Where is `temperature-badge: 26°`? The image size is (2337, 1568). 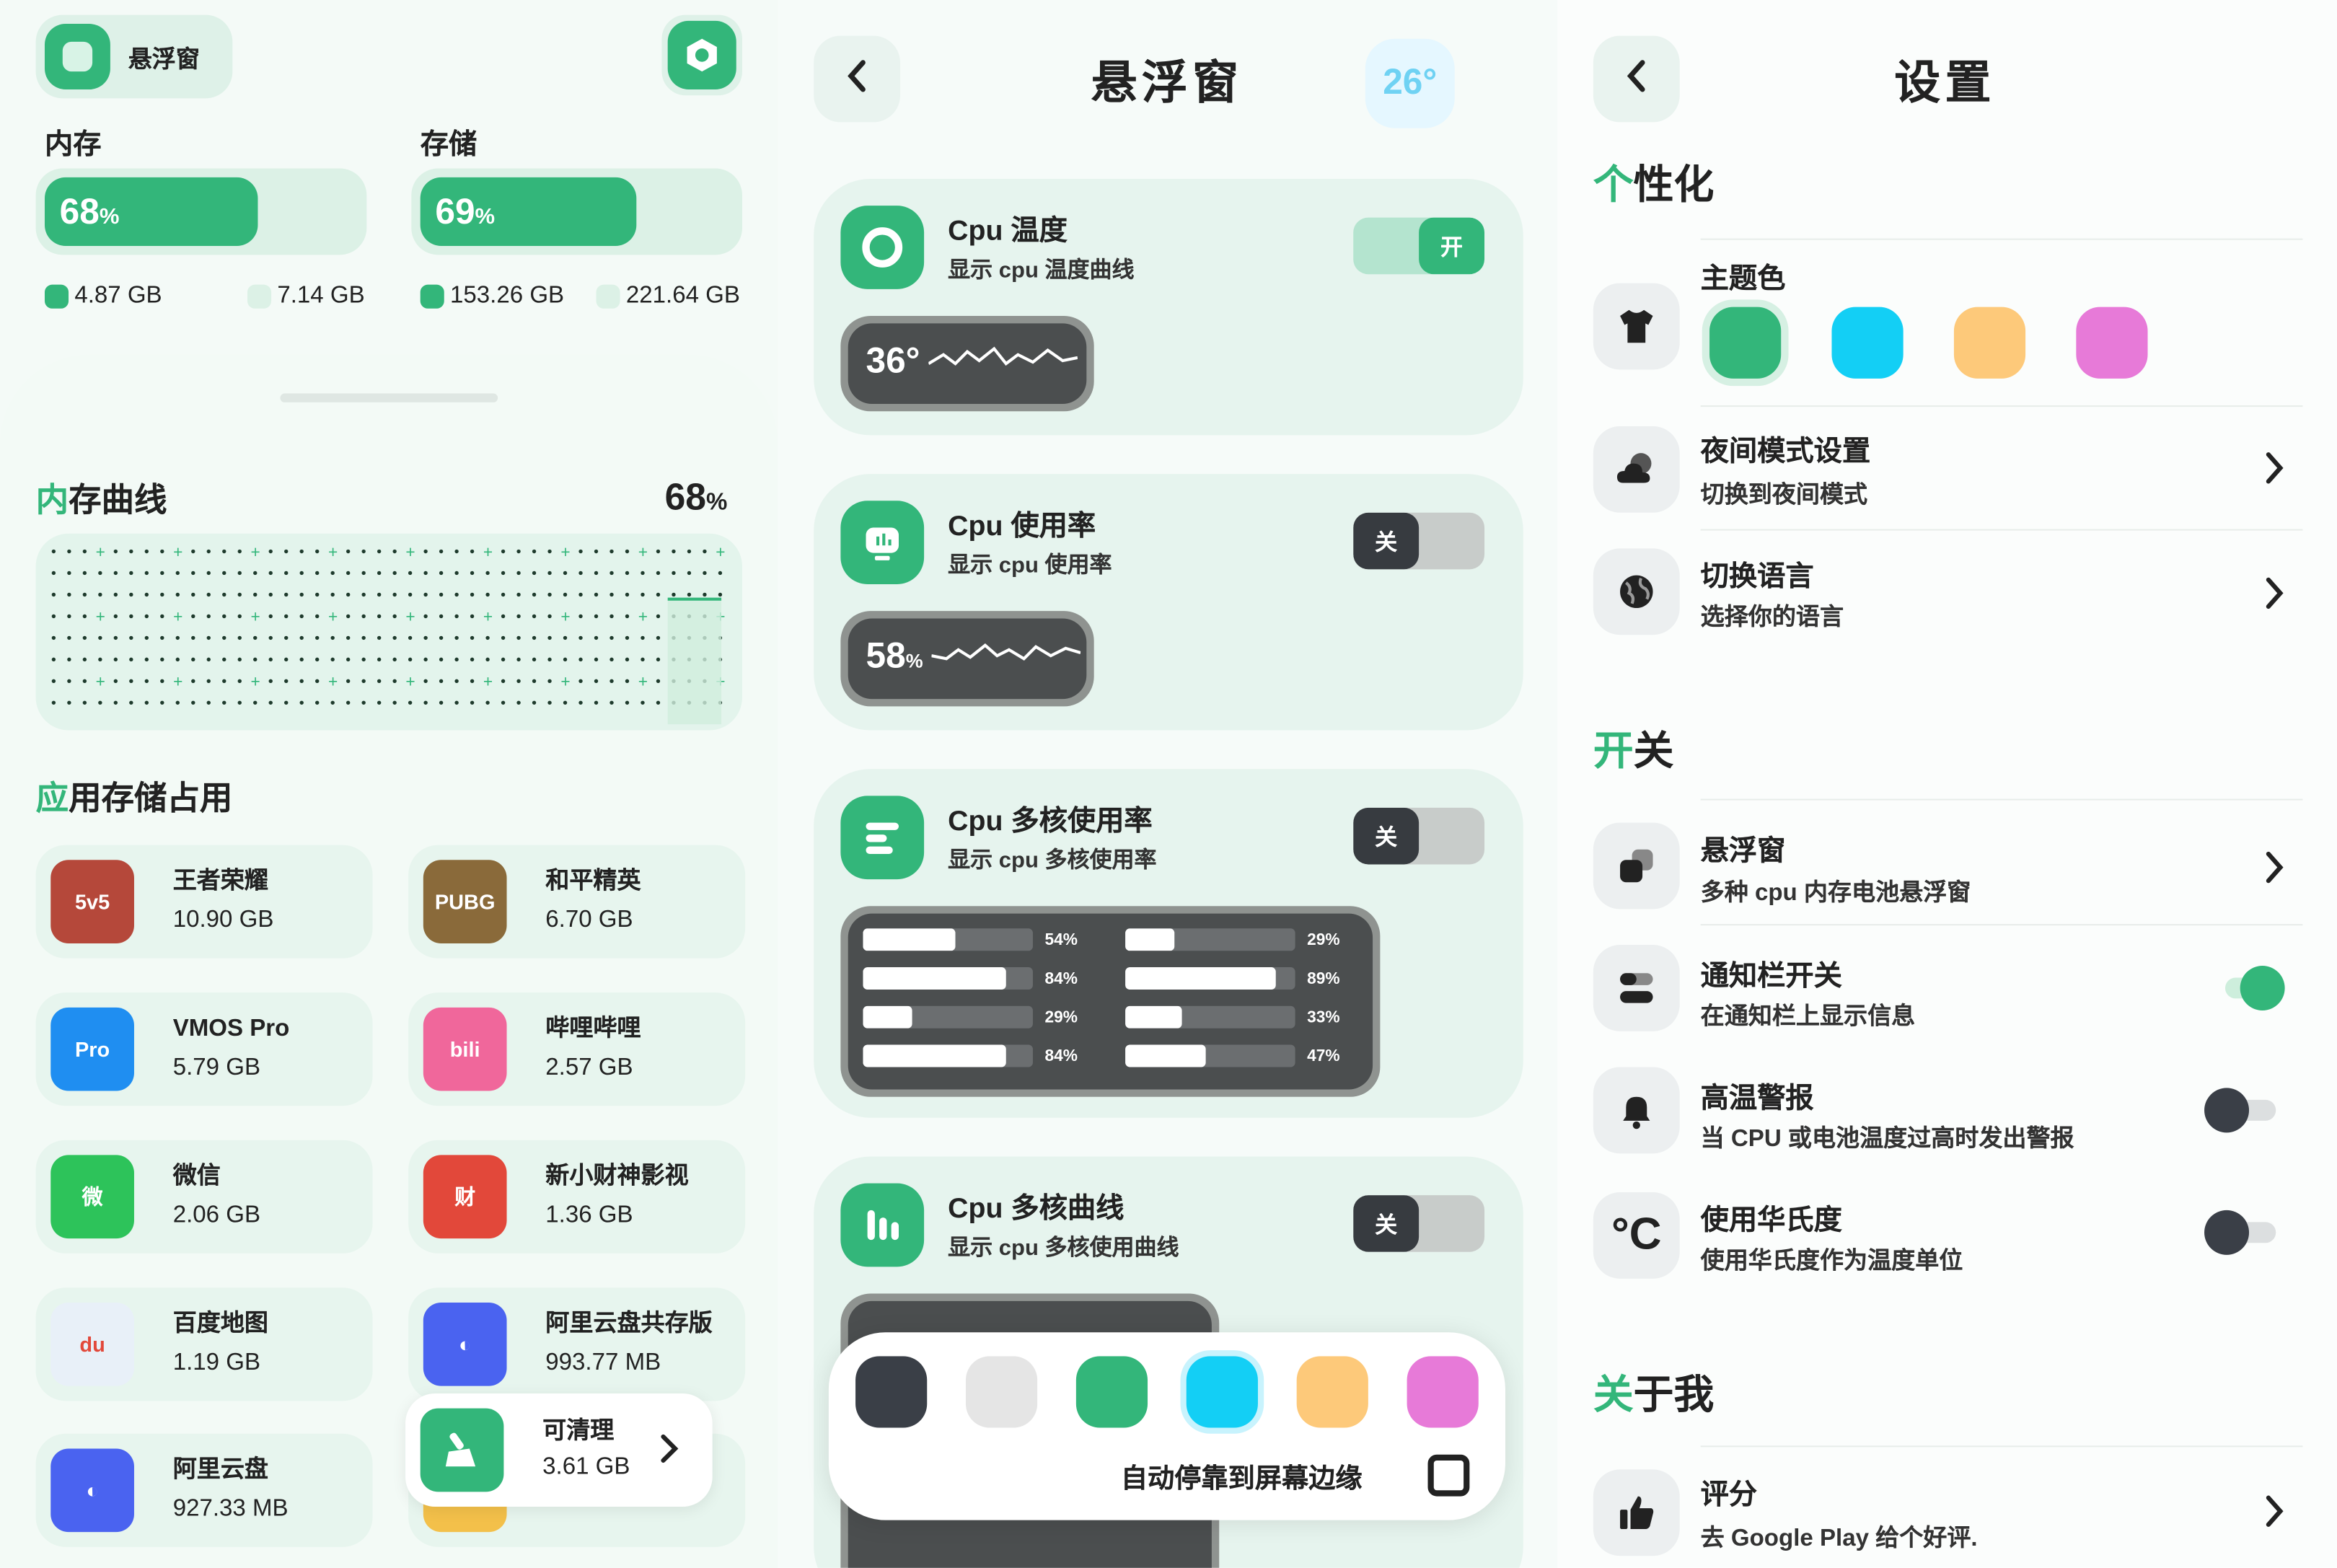 temperature-badge: 26° is located at coordinates (1410, 83).